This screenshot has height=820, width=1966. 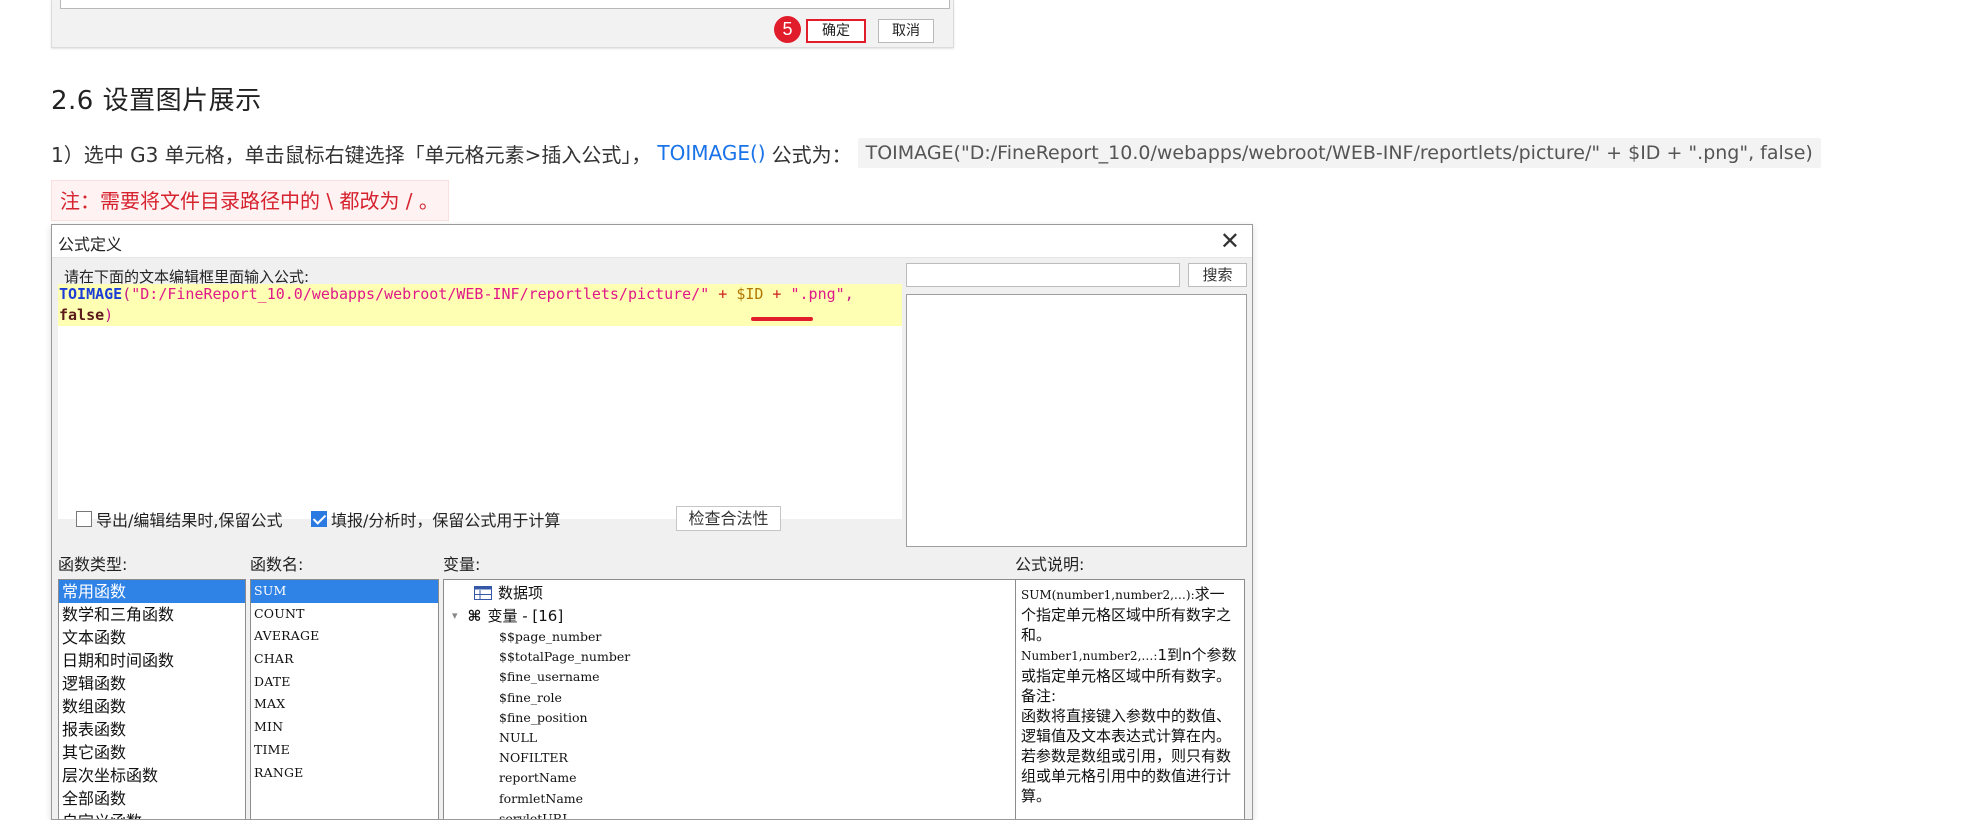 I want to click on code-variable: $ID, so click(x=750, y=294).